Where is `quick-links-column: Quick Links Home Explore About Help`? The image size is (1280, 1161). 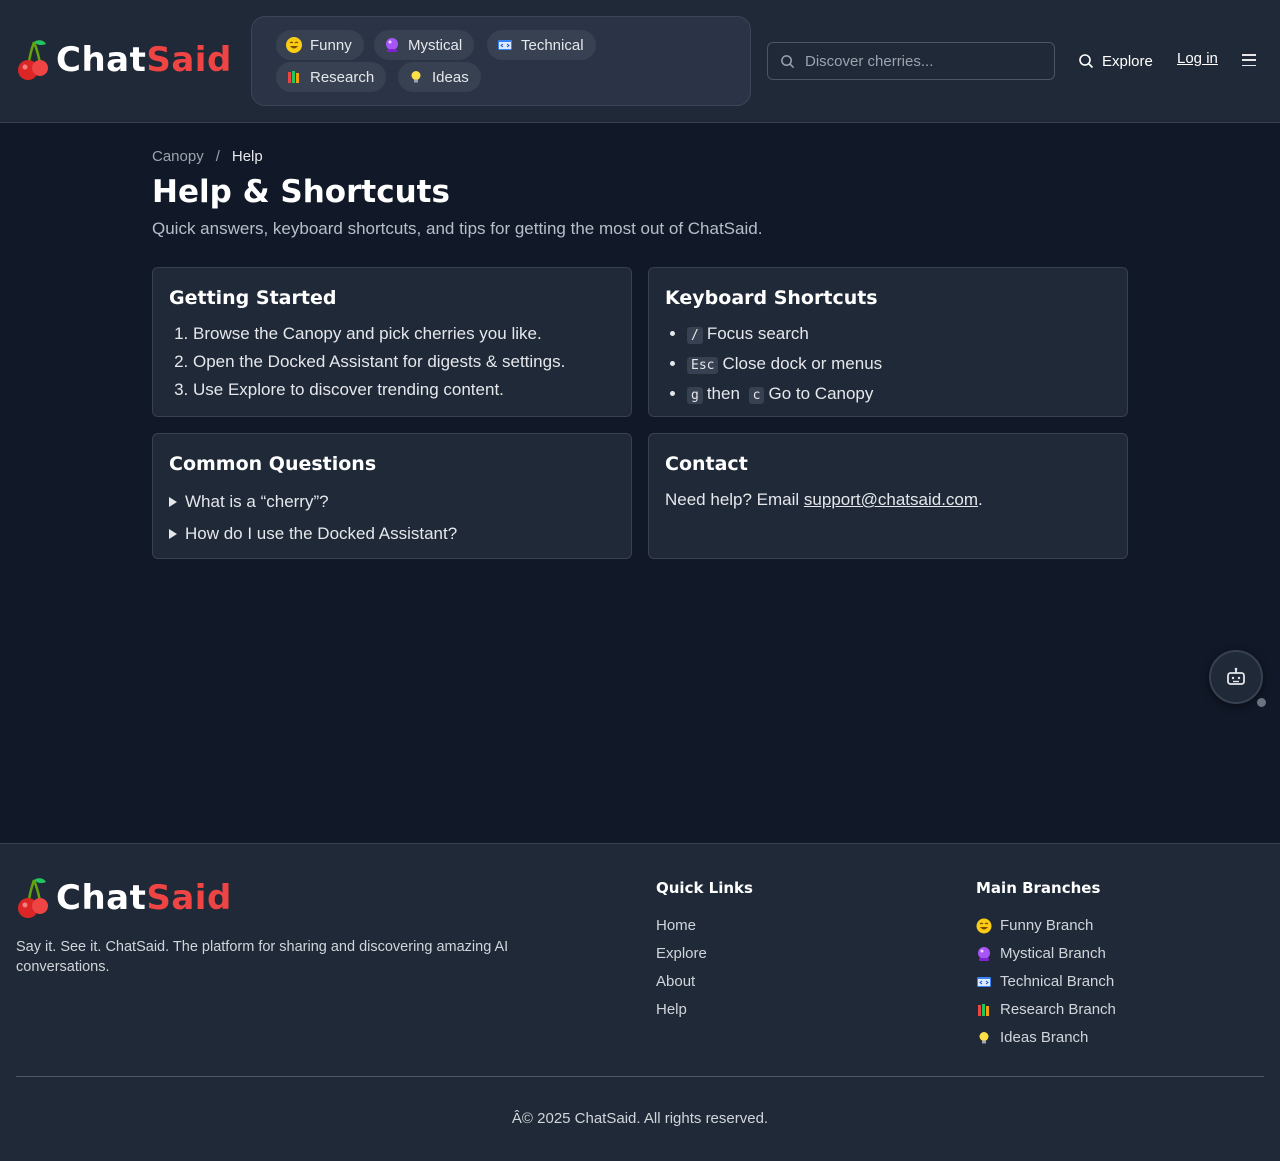
quick-links-column: Quick Links Home Explore About Help is located at coordinates (704, 951).